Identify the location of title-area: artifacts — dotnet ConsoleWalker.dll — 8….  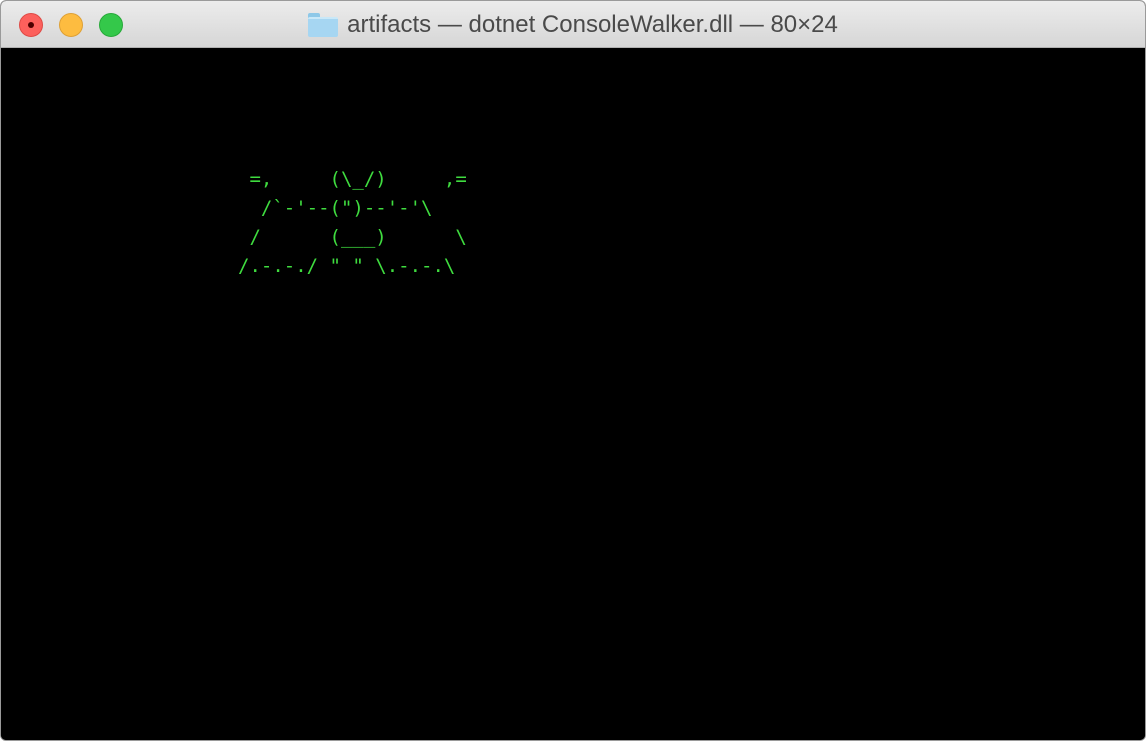
(573, 24).